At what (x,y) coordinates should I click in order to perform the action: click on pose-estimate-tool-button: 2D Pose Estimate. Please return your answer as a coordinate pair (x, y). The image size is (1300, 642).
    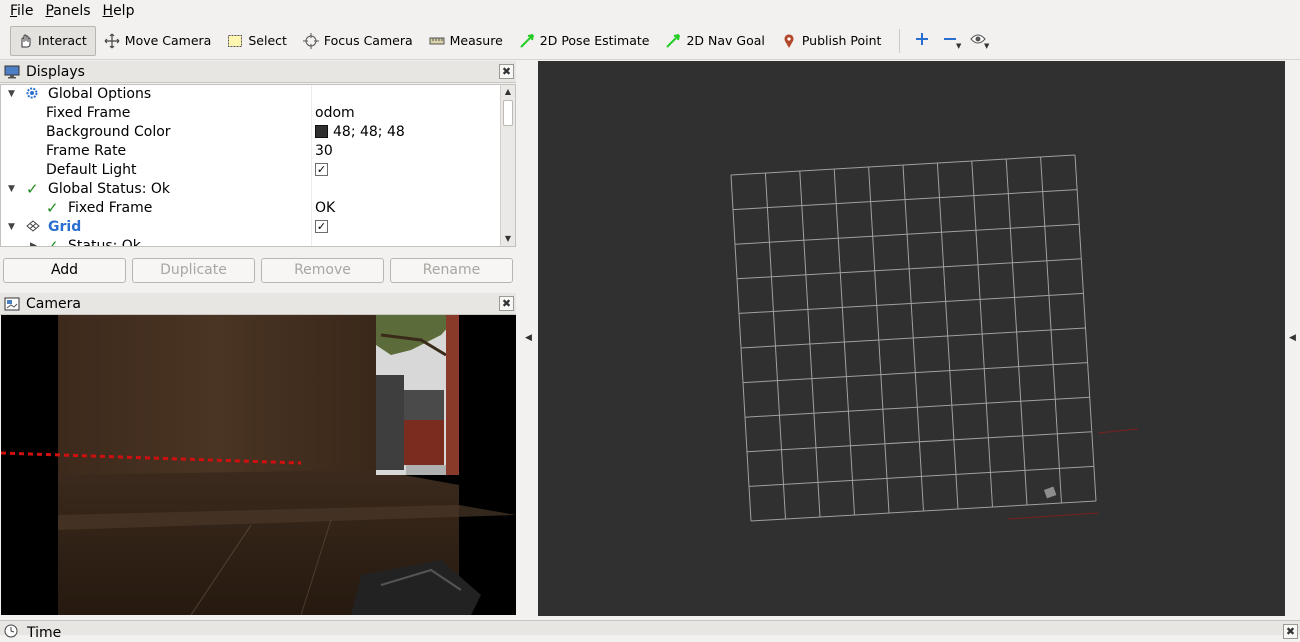
    Looking at the image, I should click on (585, 41).